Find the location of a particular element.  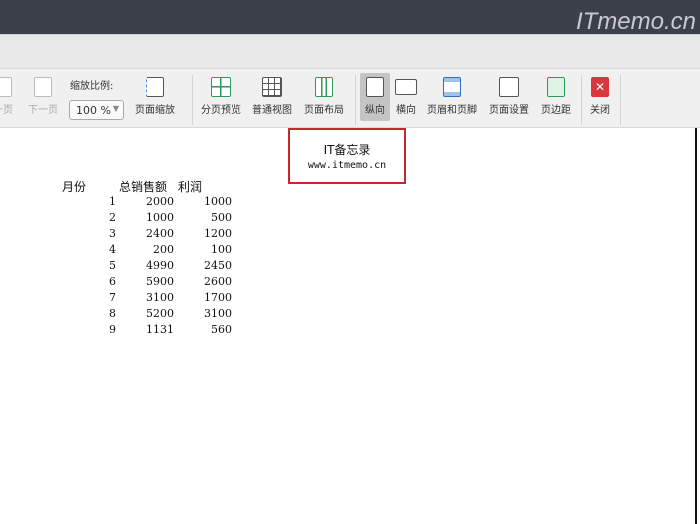

table-cell: 100 is located at coordinates (221, 249).